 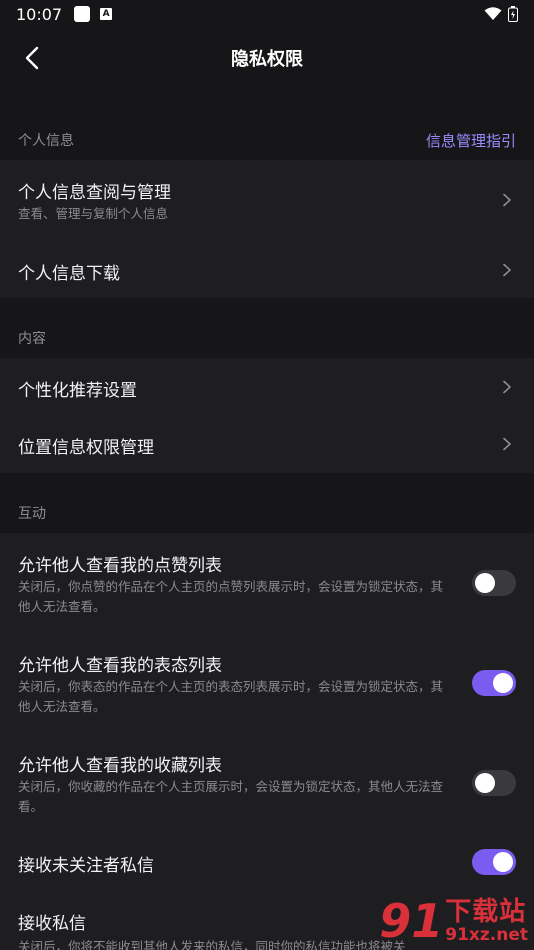 What do you see at coordinates (486, 935) in the screenshot?
I see `watermark-url: 91xz.net` at bounding box center [486, 935].